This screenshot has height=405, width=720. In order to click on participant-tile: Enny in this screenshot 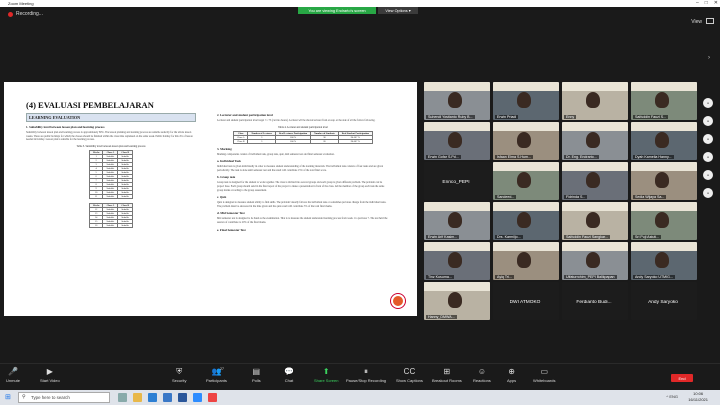, I will do `click(595, 101)`.